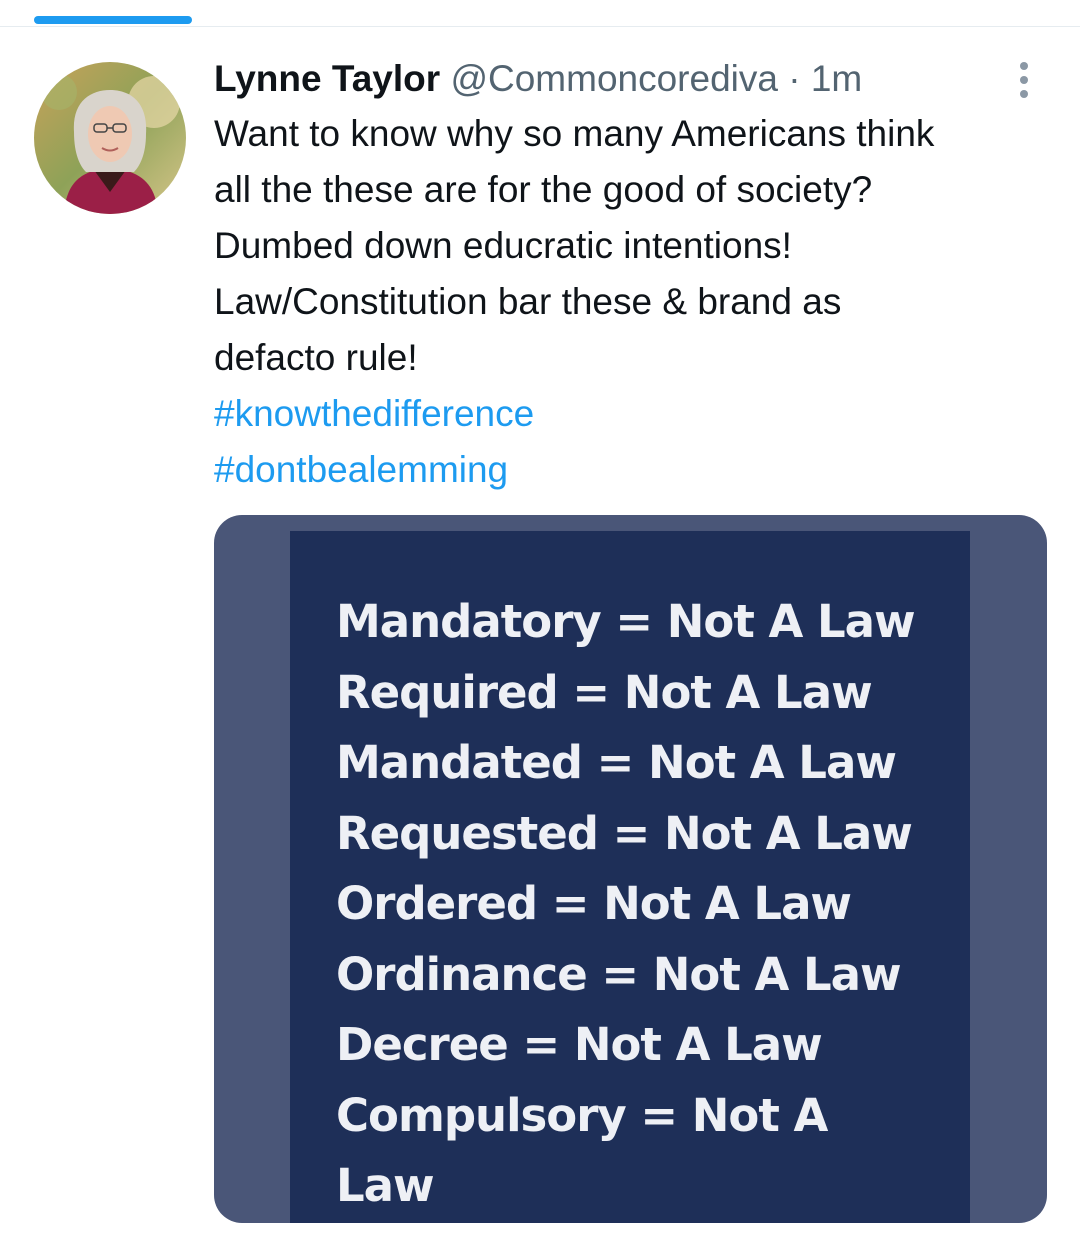  I want to click on avatar, so click(110, 138).